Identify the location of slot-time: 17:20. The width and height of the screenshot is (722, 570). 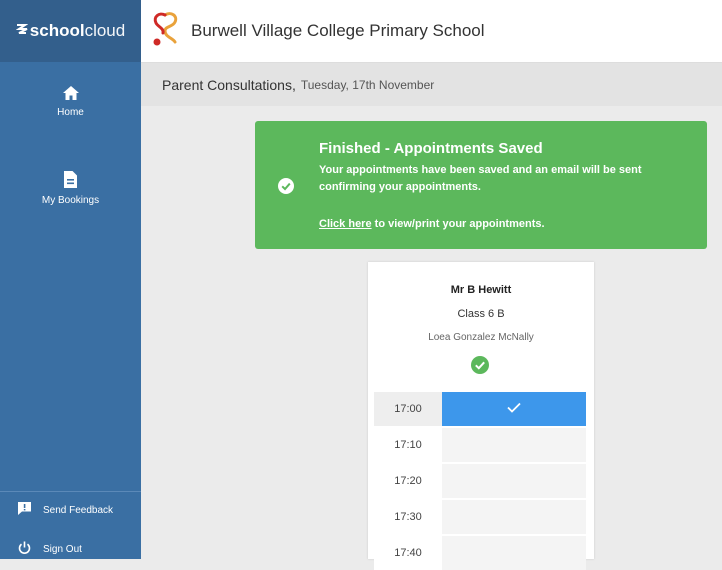
(408, 481).